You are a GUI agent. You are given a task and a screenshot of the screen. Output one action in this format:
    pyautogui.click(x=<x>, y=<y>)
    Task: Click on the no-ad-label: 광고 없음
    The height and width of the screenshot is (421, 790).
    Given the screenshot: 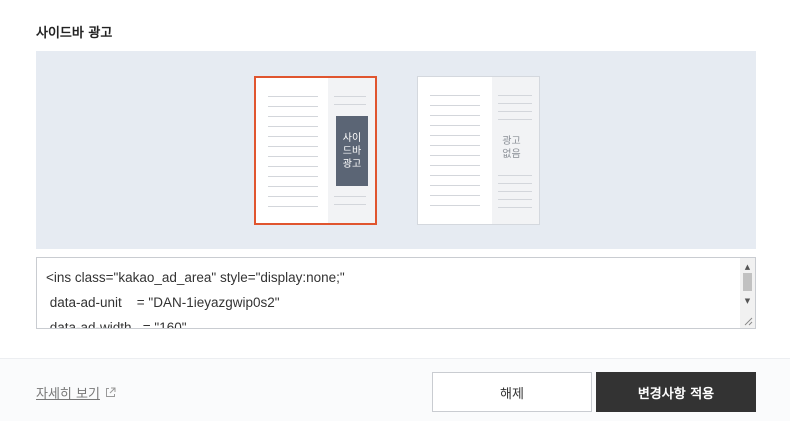 What is the action you would take?
    pyautogui.click(x=511, y=148)
    